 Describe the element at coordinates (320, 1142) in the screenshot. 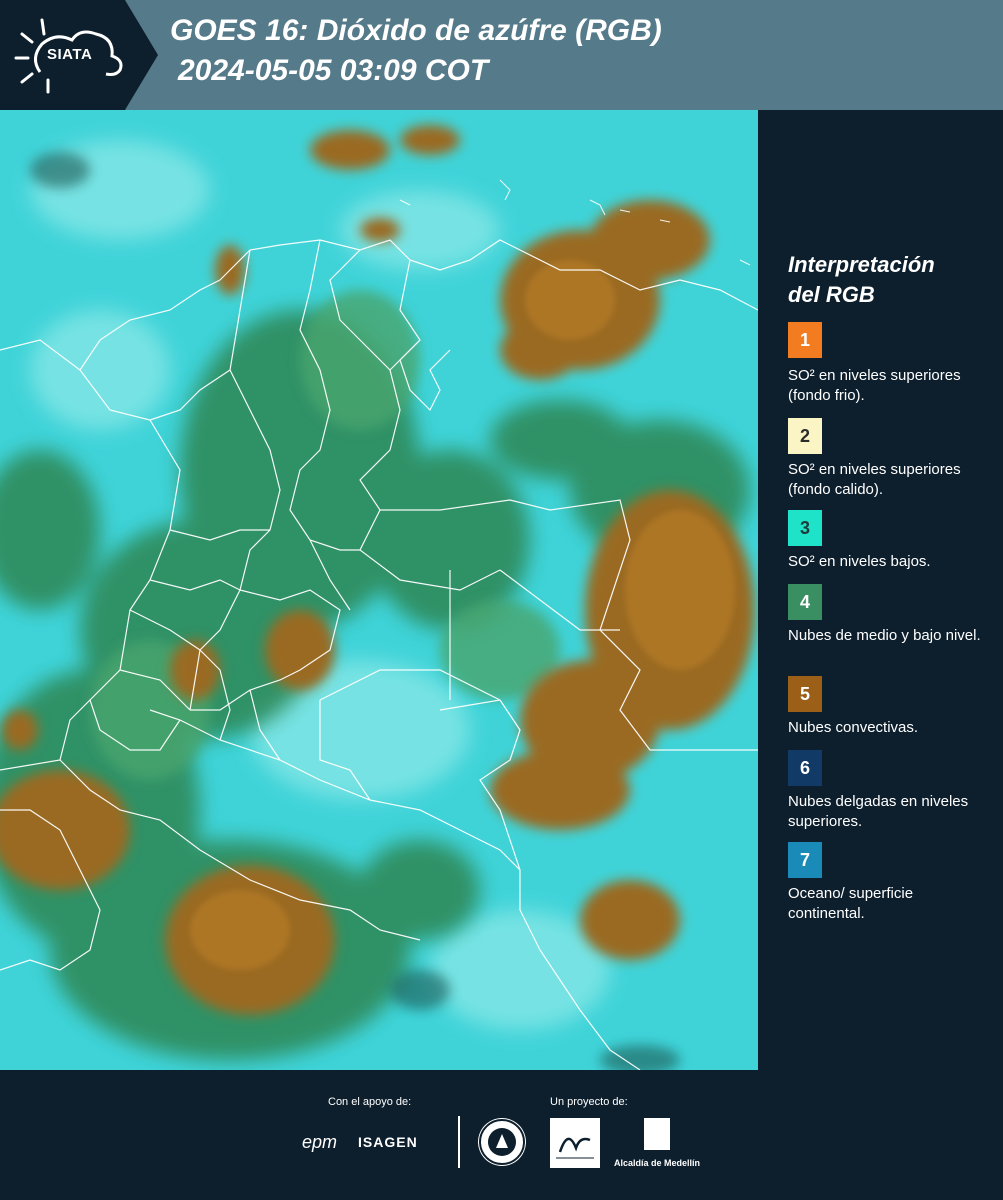

I see `epm-logo: epm` at that location.